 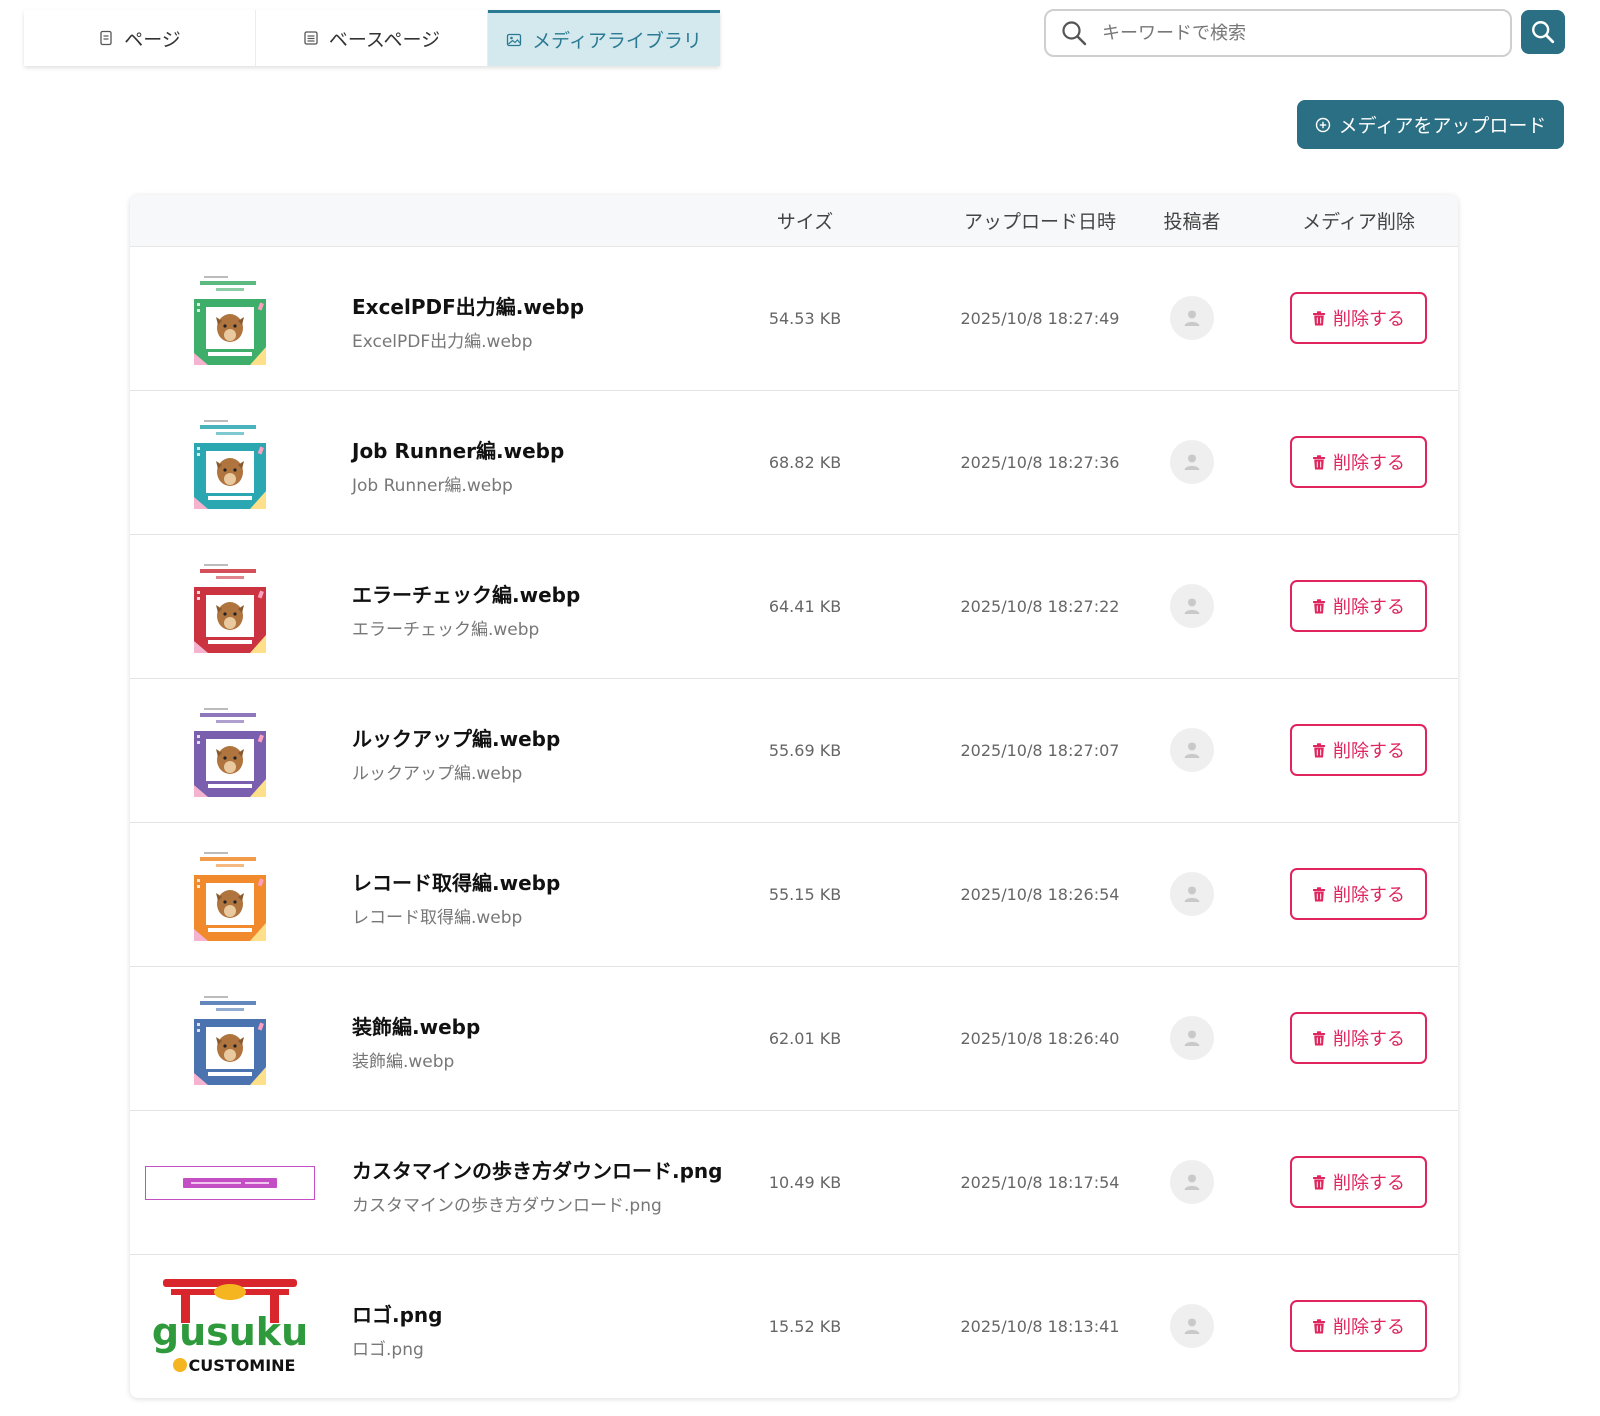 I want to click on page-icon, so click(x=106, y=38).